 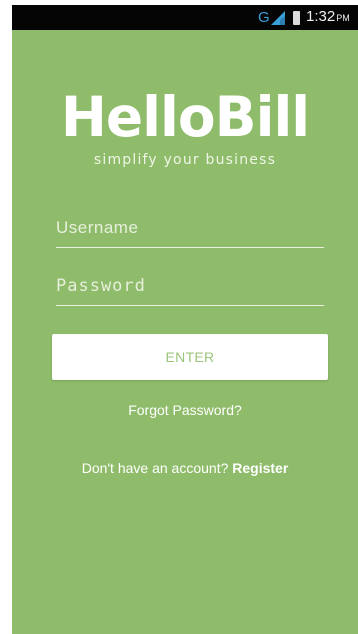 What do you see at coordinates (328, 16) in the screenshot?
I see `status-time: 1:32PM` at bounding box center [328, 16].